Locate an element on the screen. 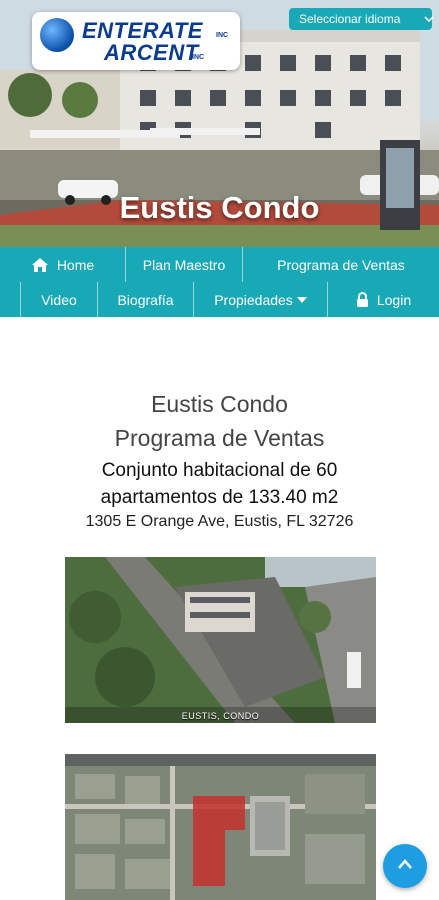 The width and height of the screenshot is (439, 900). project-address: 1305 E Orange Ave, Eustis, FL 32726 is located at coordinates (219, 521).